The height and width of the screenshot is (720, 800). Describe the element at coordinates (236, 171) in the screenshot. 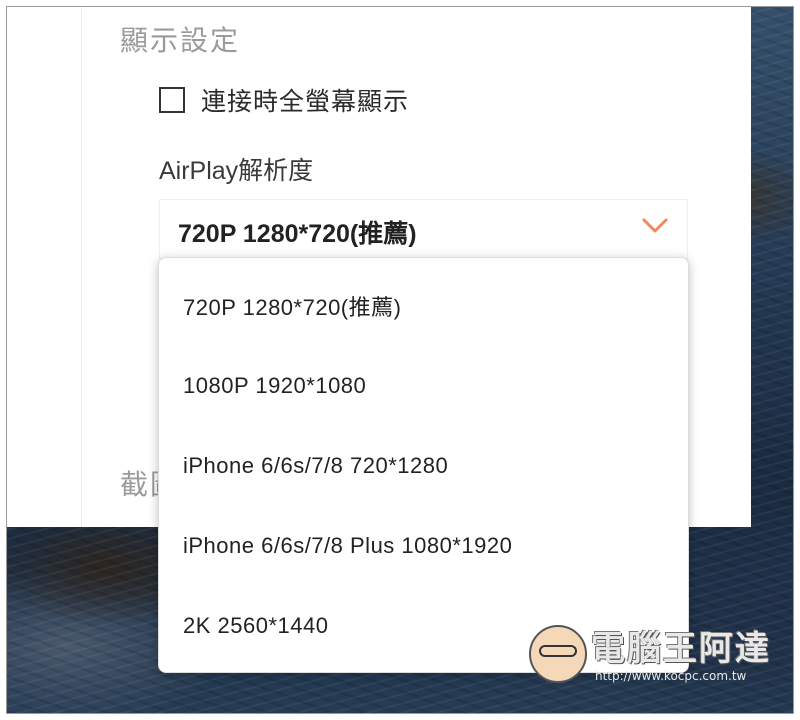

I see `airplay-resolution-label: AirPlay解析度` at that location.